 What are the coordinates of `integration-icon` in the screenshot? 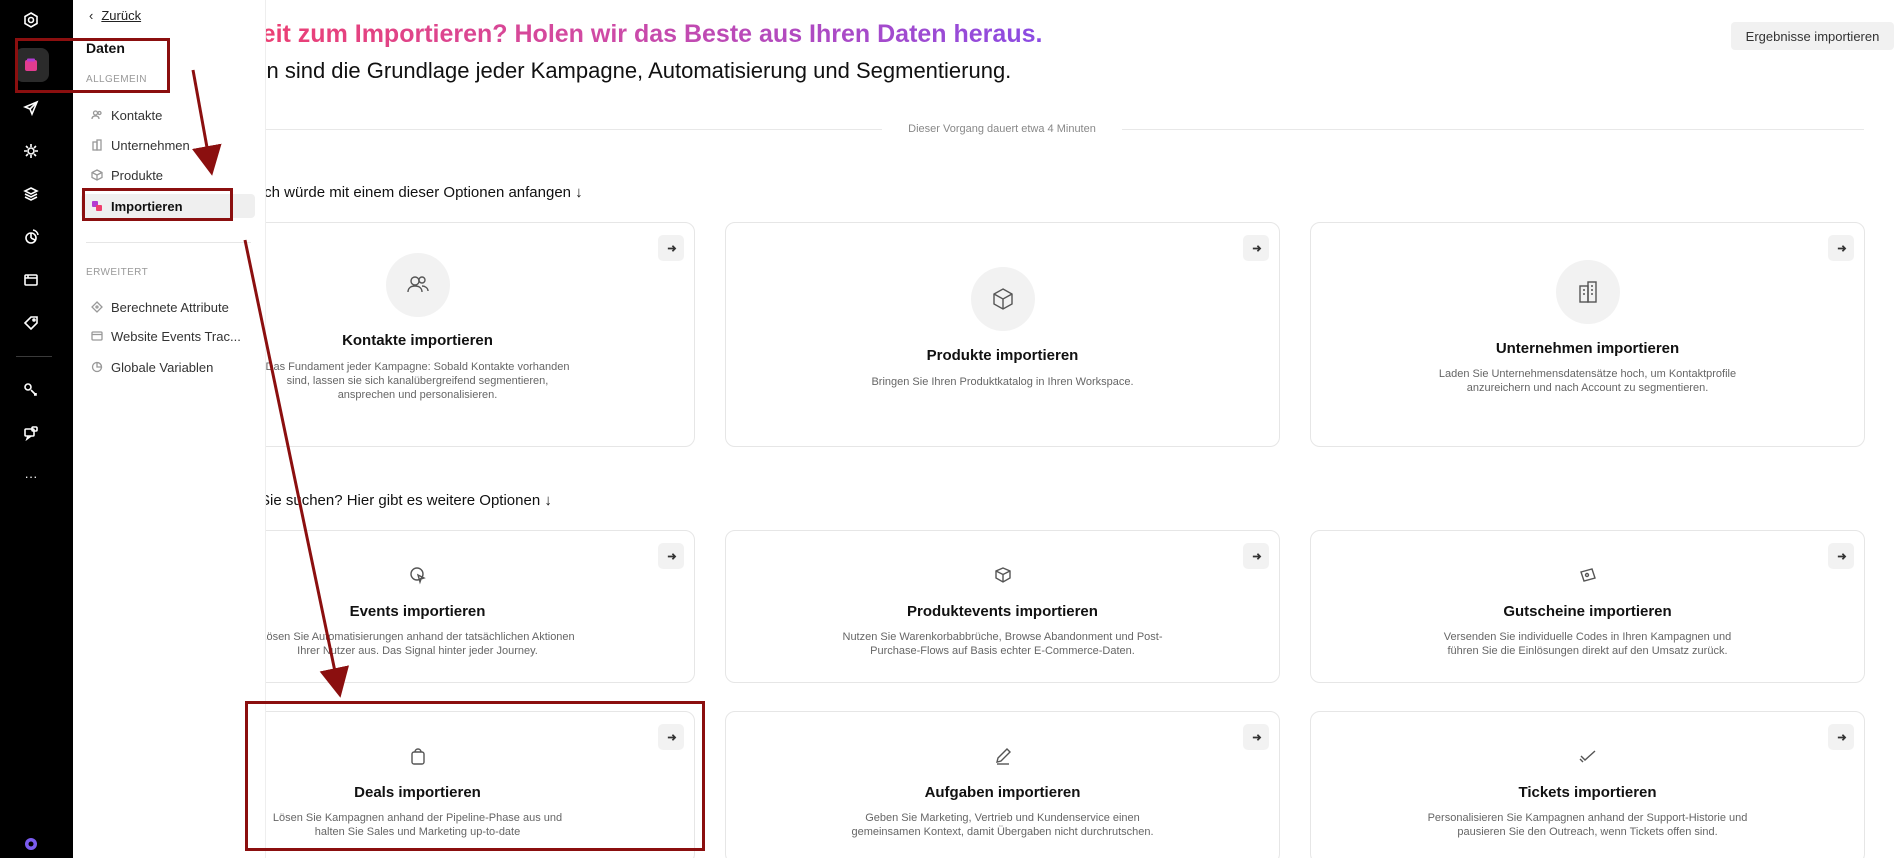 It's located at (31, 390).